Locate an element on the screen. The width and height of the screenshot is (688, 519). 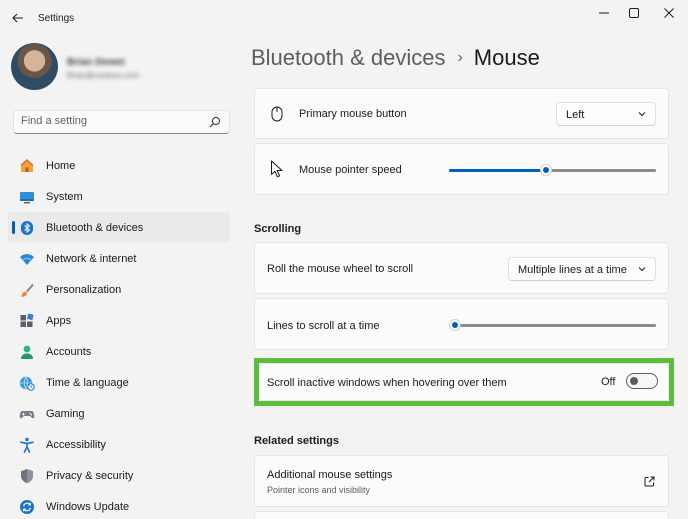
minimize-icon is located at coordinates (604, 13).